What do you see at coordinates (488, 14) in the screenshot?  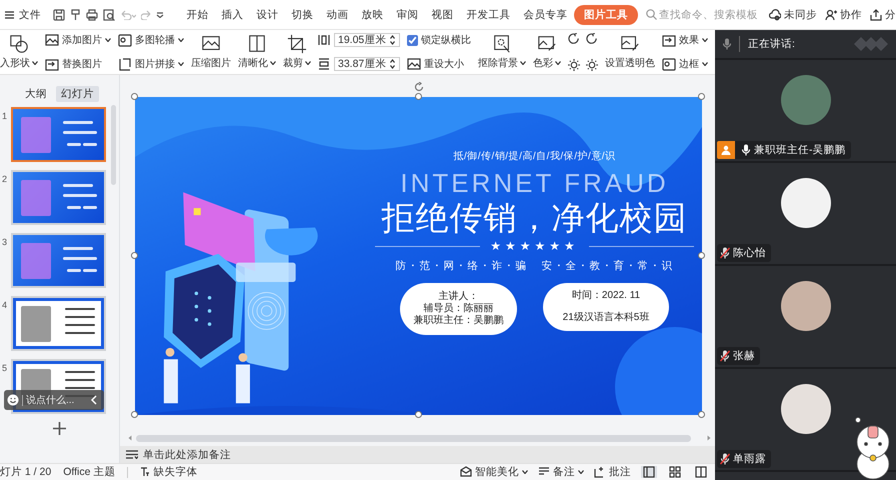 I see `menu-tab: 开发工具` at bounding box center [488, 14].